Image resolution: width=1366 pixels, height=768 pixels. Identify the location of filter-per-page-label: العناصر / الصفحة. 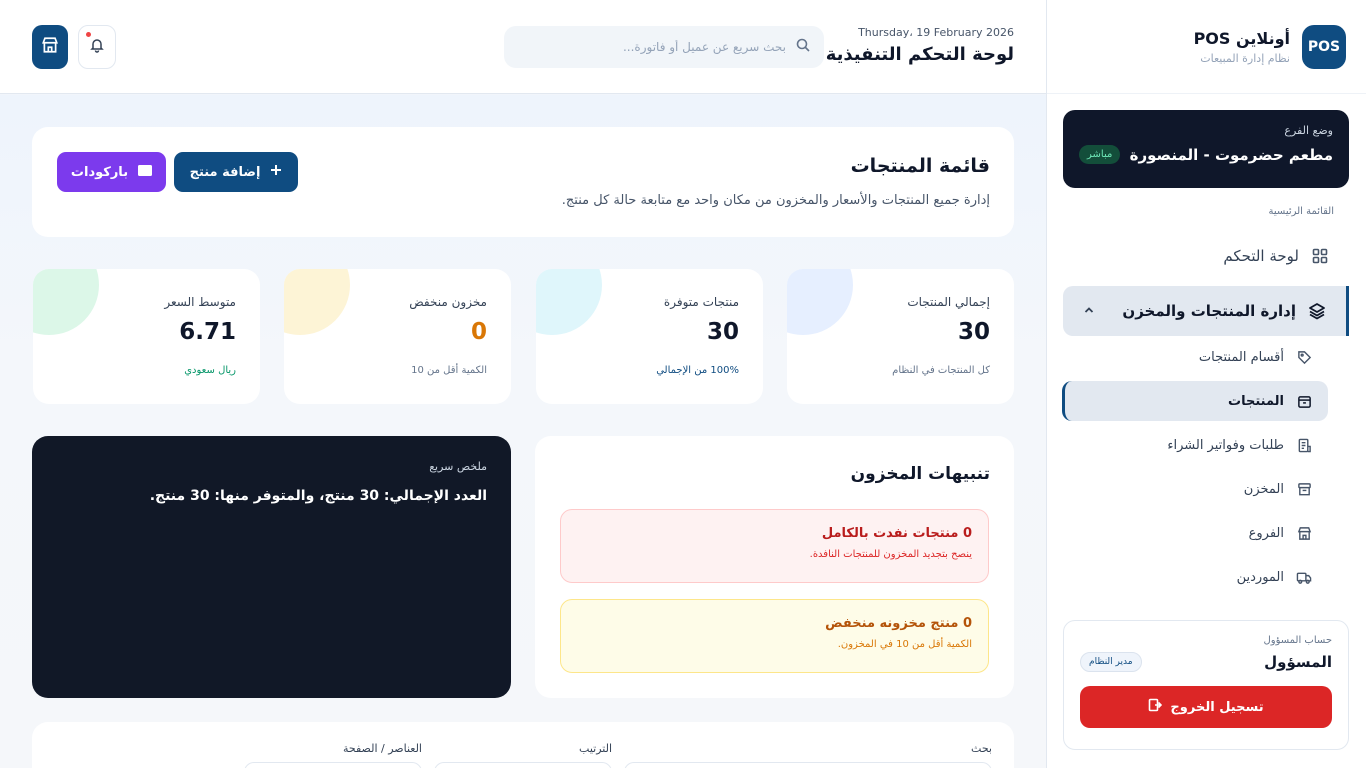
(382, 748).